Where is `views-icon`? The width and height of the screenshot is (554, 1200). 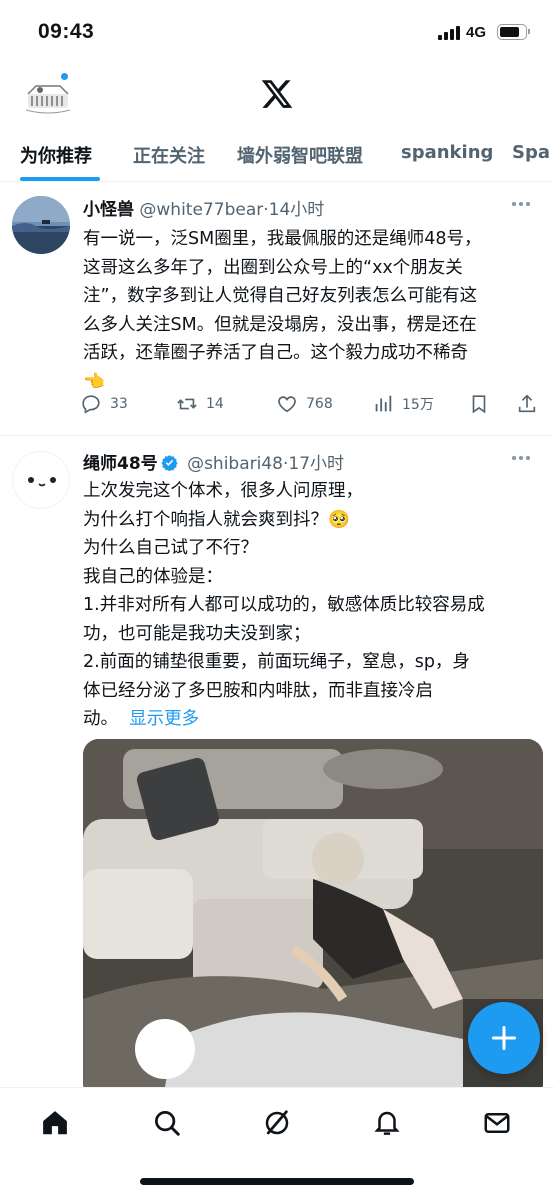
views-icon is located at coordinates (383, 403).